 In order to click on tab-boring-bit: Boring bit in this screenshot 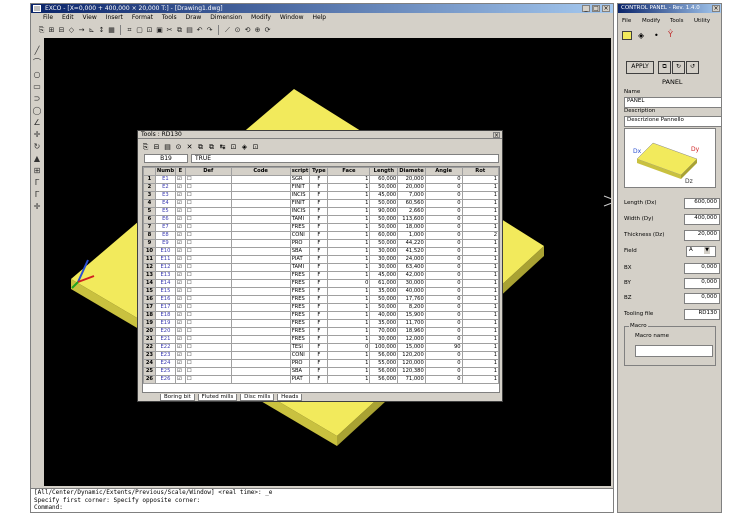, I will do `click(177, 397)`.